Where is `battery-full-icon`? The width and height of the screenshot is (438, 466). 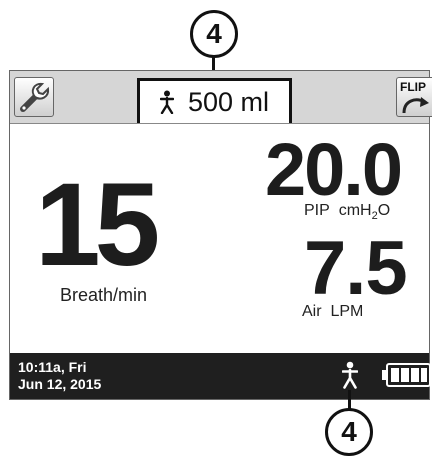
battery-full-icon is located at coordinates (406, 375).